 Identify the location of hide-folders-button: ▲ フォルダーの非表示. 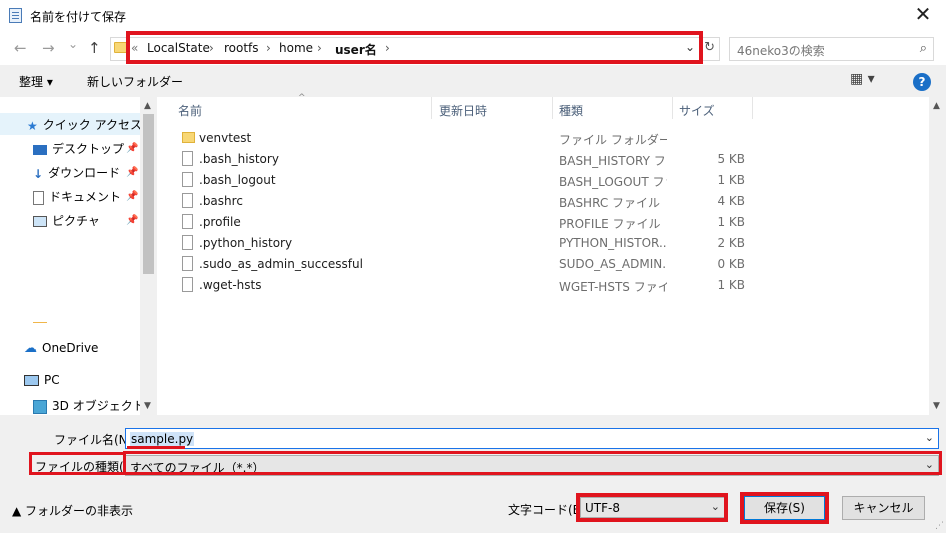
(72, 510).